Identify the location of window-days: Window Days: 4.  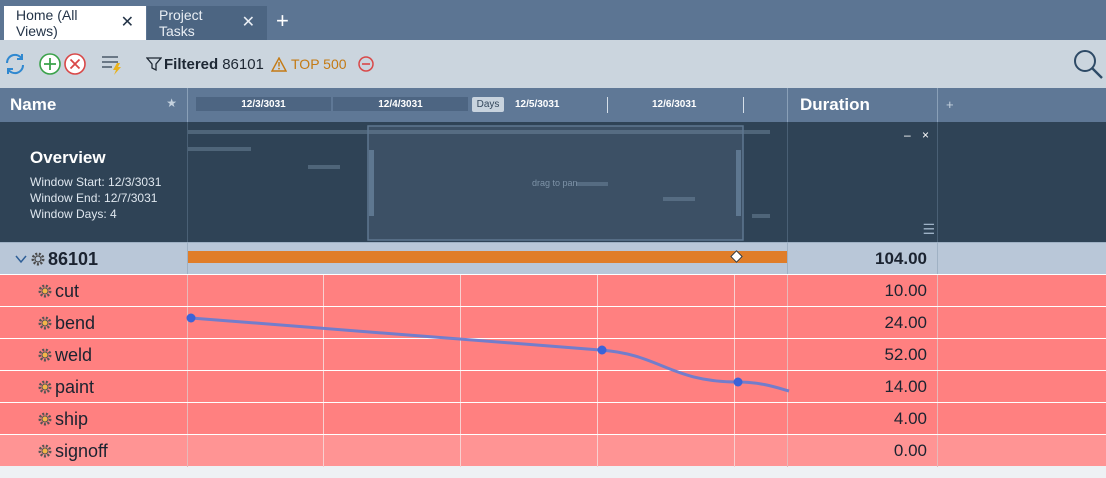
(73, 214).